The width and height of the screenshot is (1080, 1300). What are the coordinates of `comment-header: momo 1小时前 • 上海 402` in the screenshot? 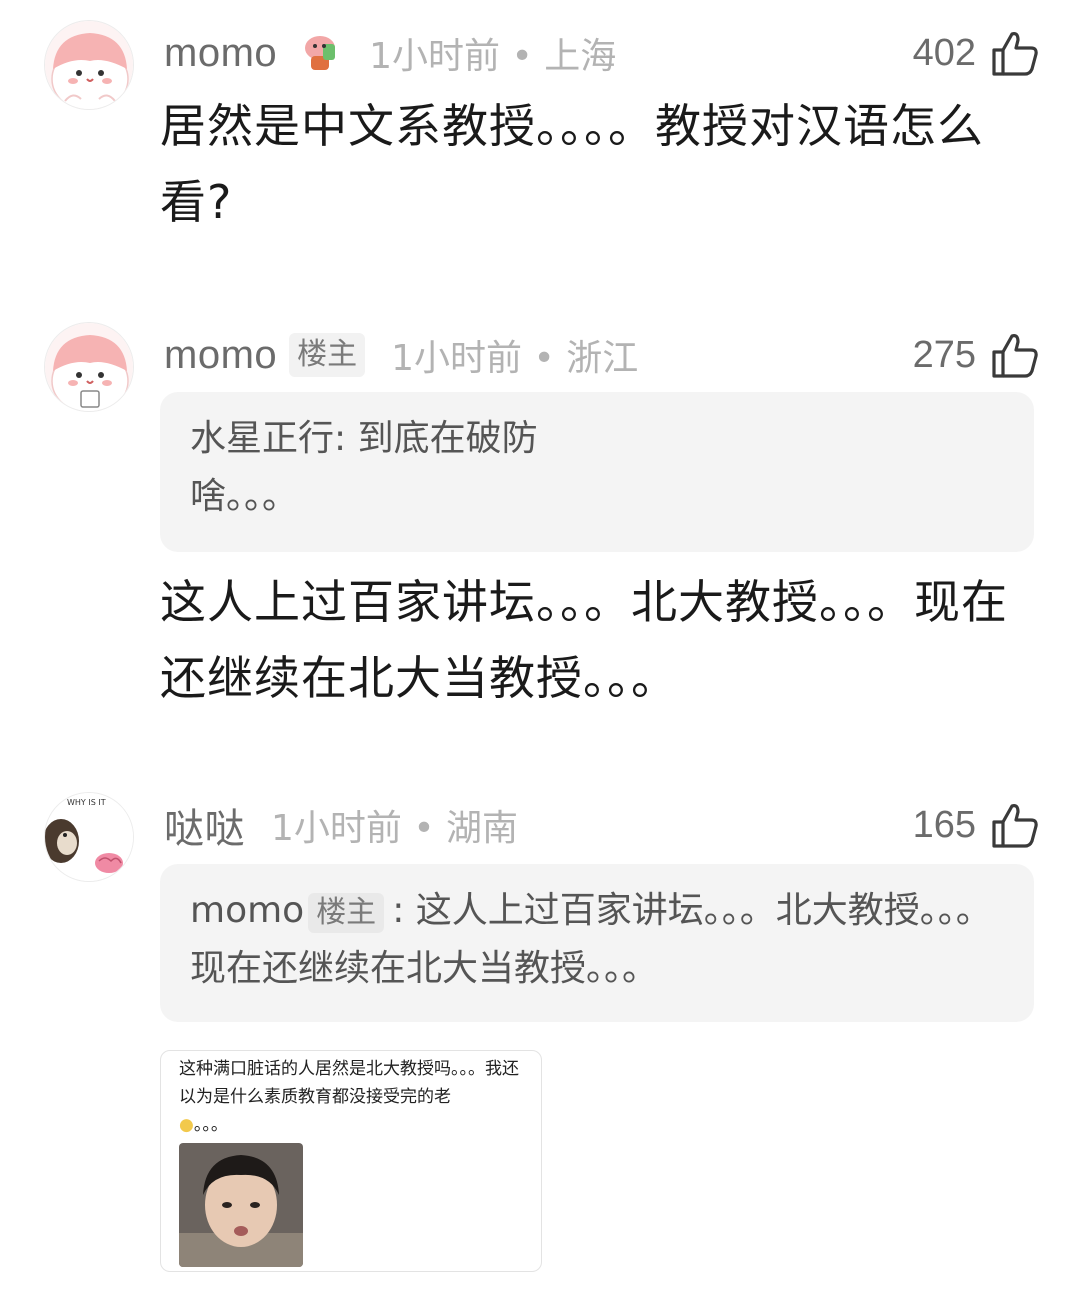 It's located at (602, 53).